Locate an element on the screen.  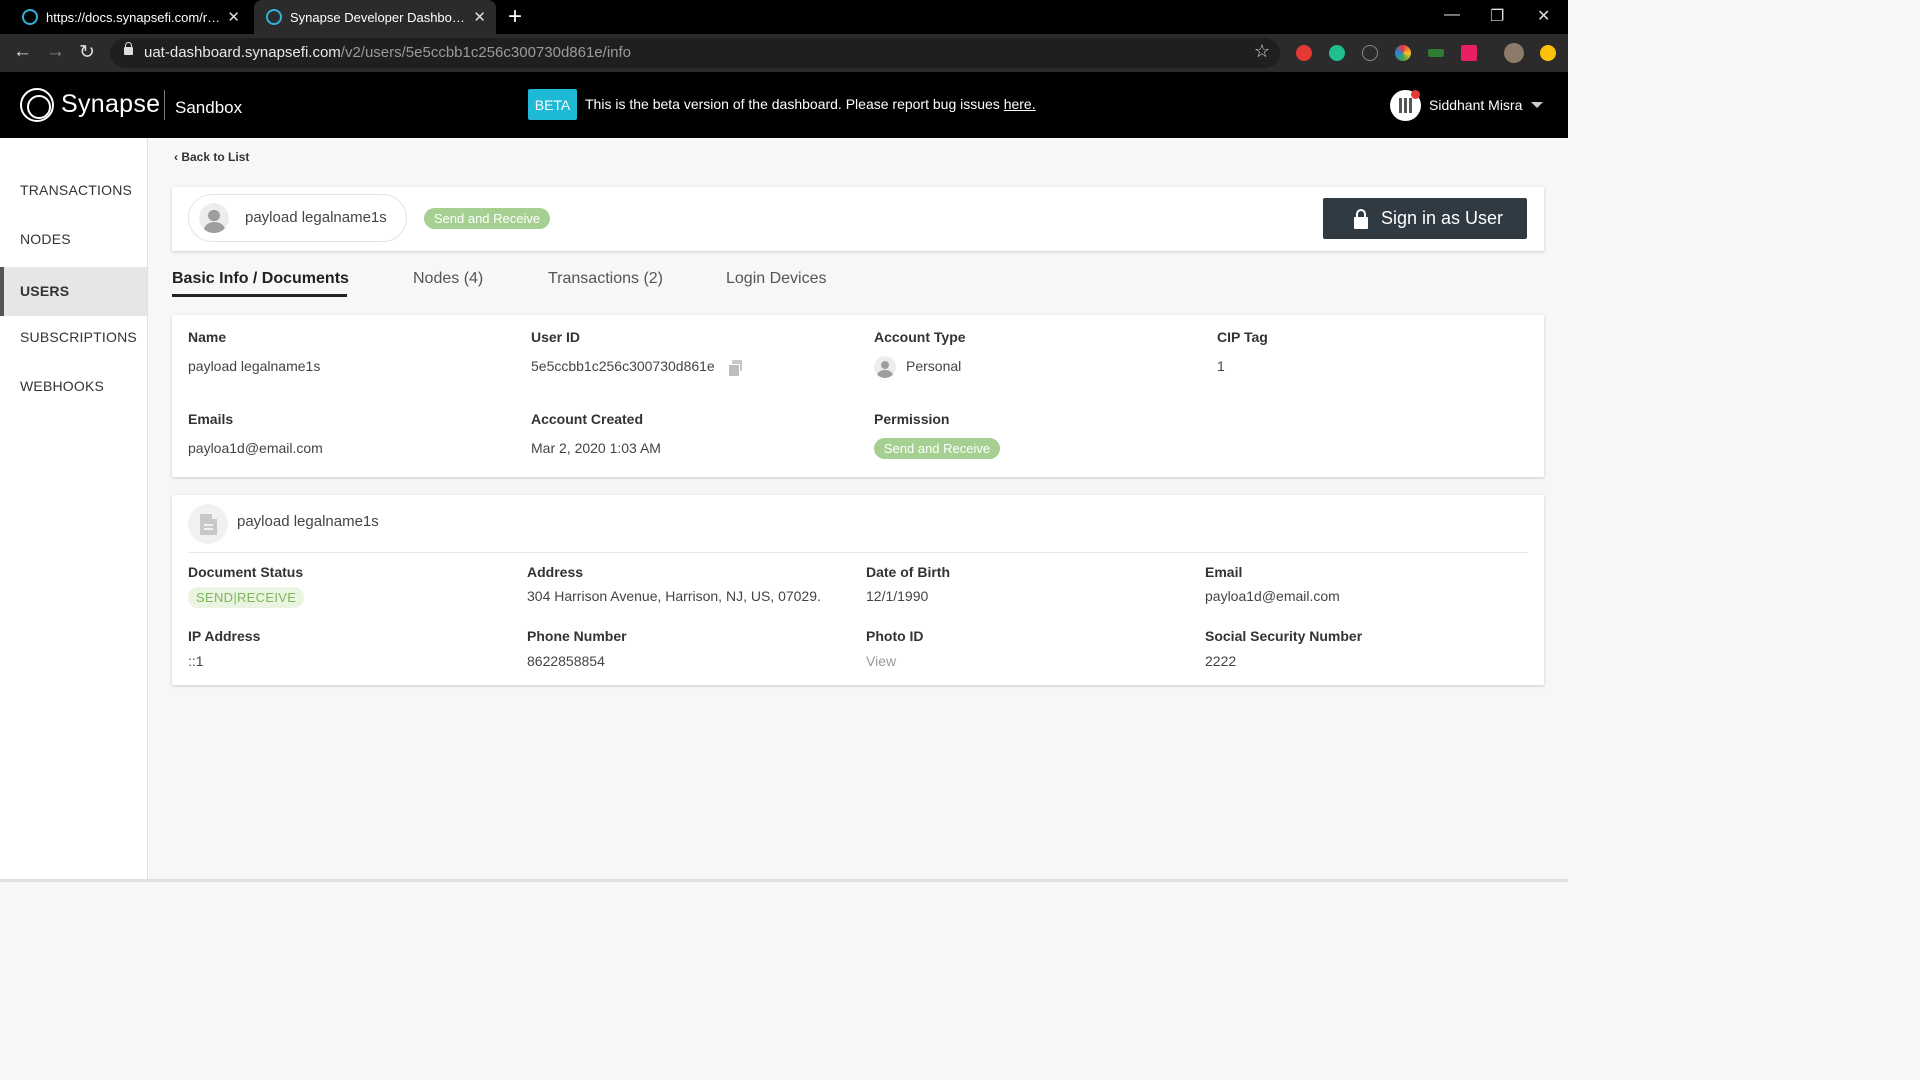
name-value: payload legalname1s is located at coordinates (254, 366).